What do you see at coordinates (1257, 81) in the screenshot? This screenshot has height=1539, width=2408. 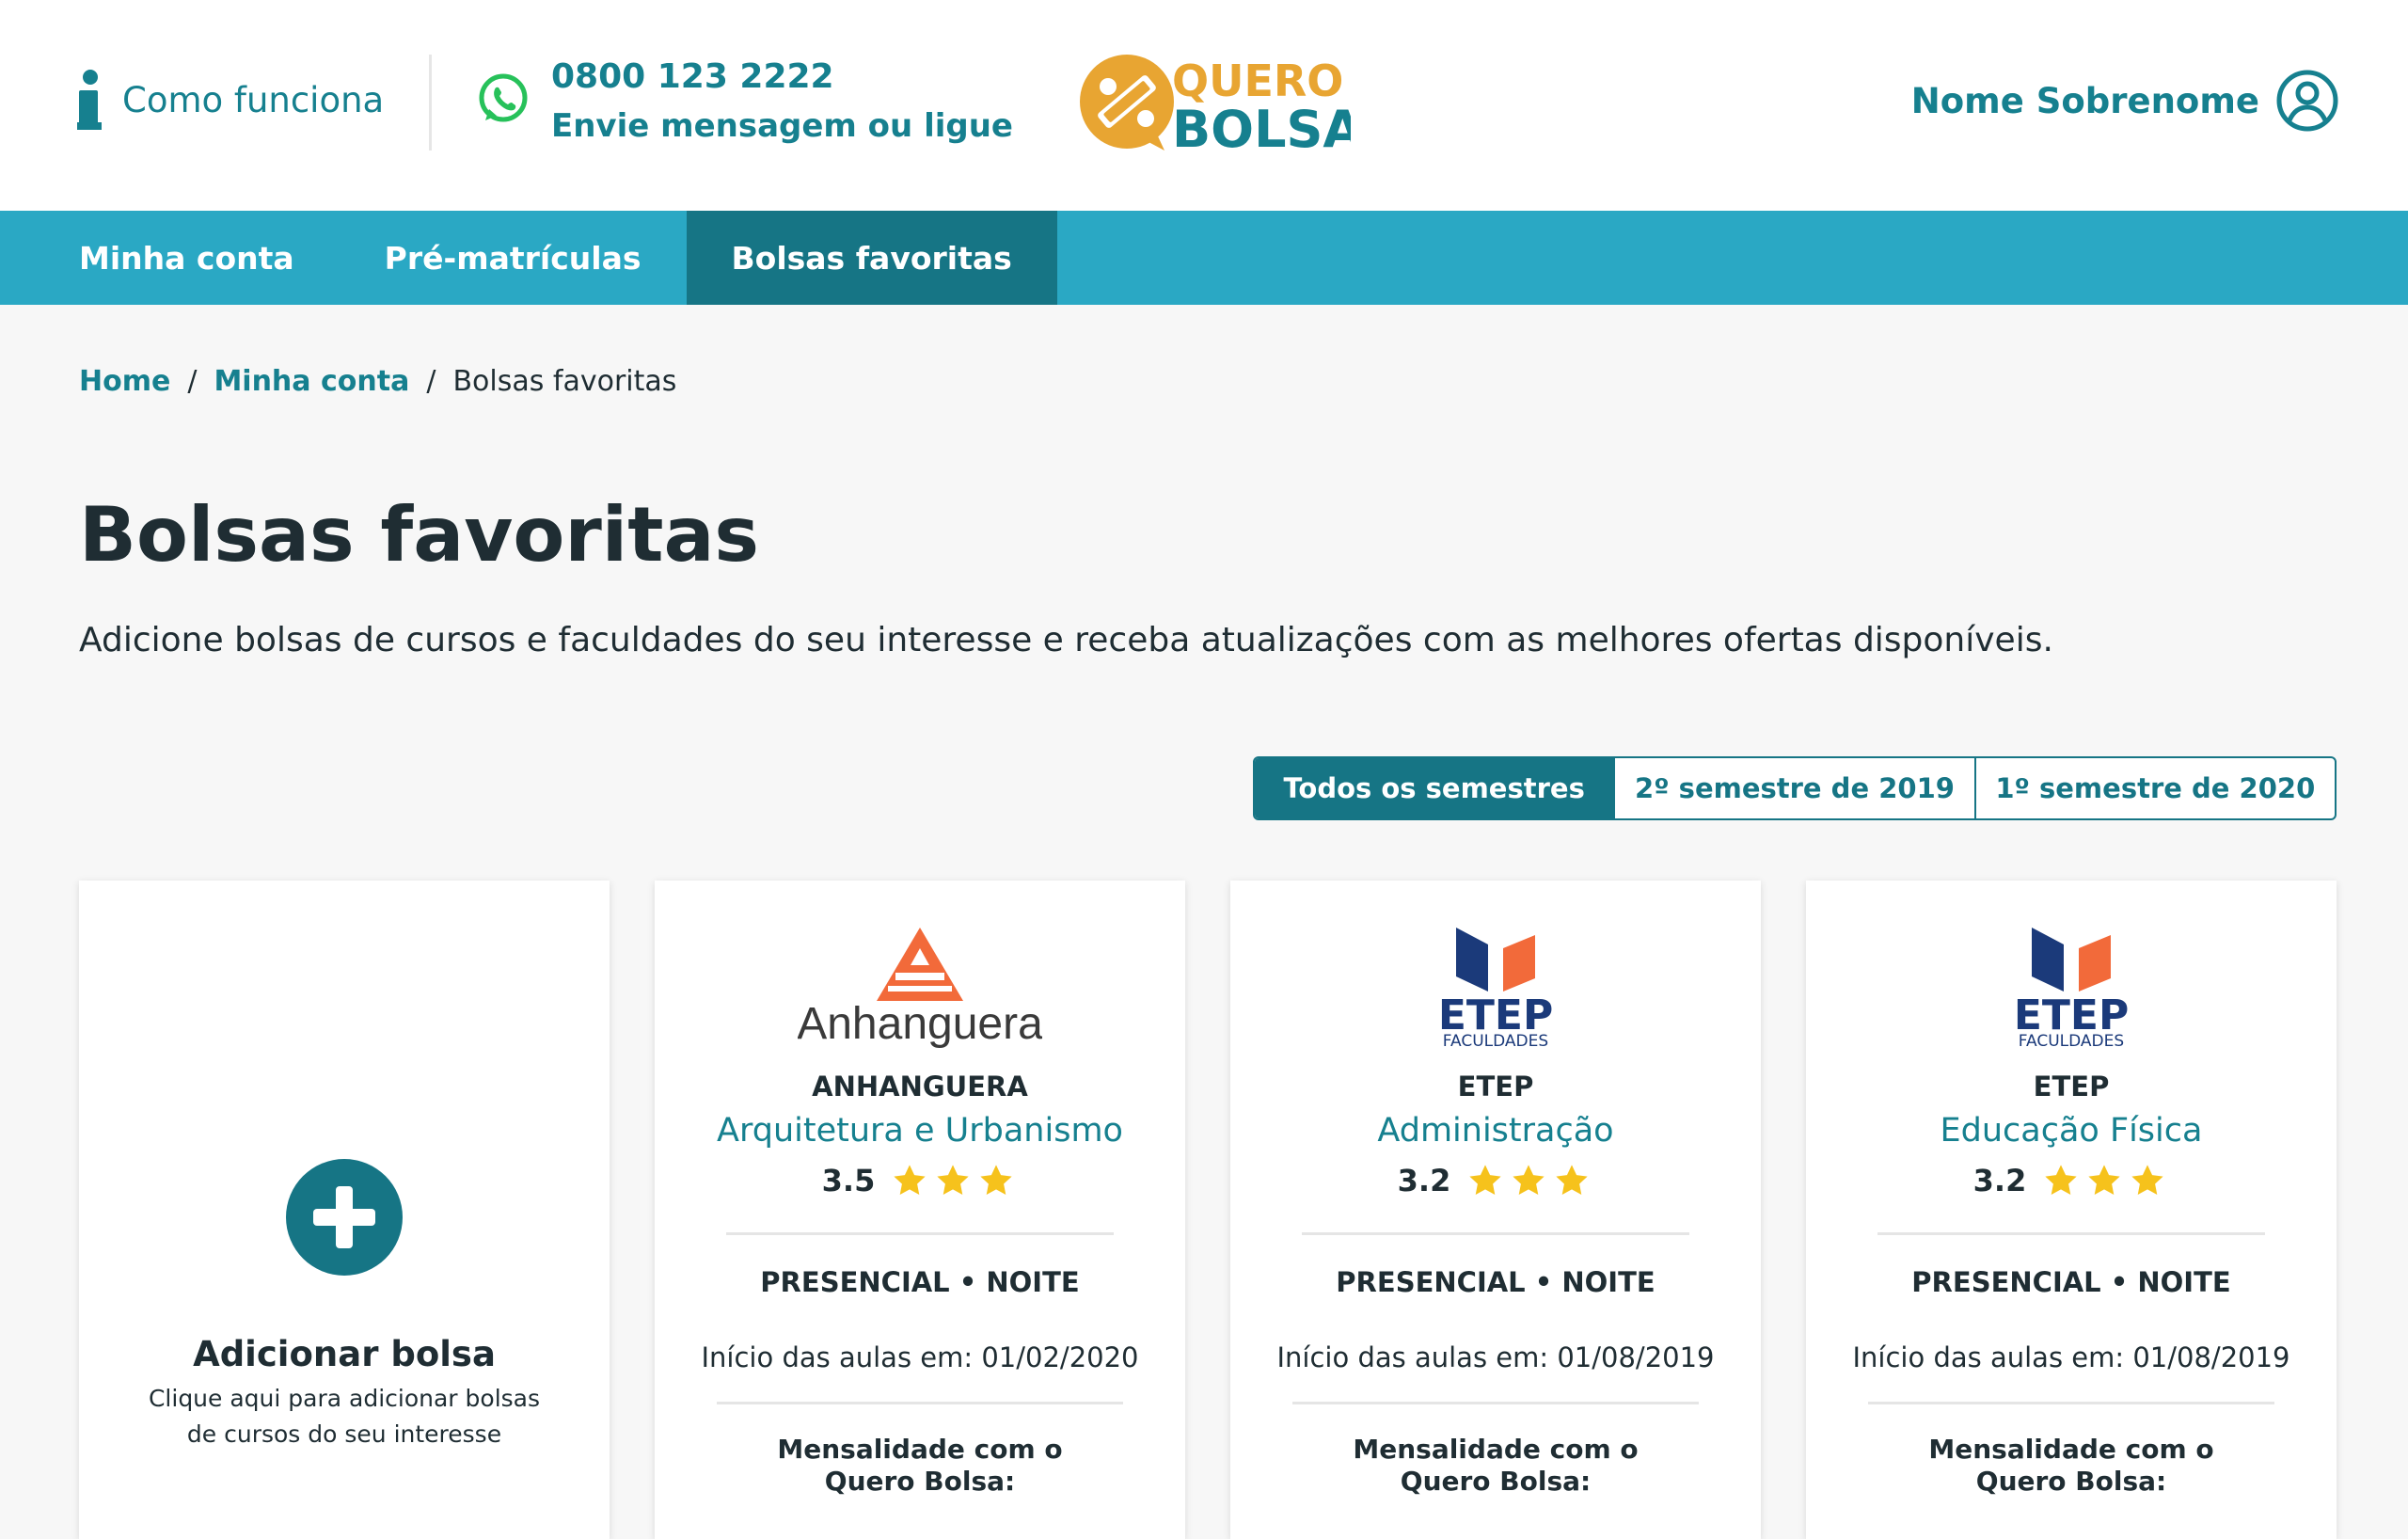 I see `logo-text-top: QUERO` at bounding box center [1257, 81].